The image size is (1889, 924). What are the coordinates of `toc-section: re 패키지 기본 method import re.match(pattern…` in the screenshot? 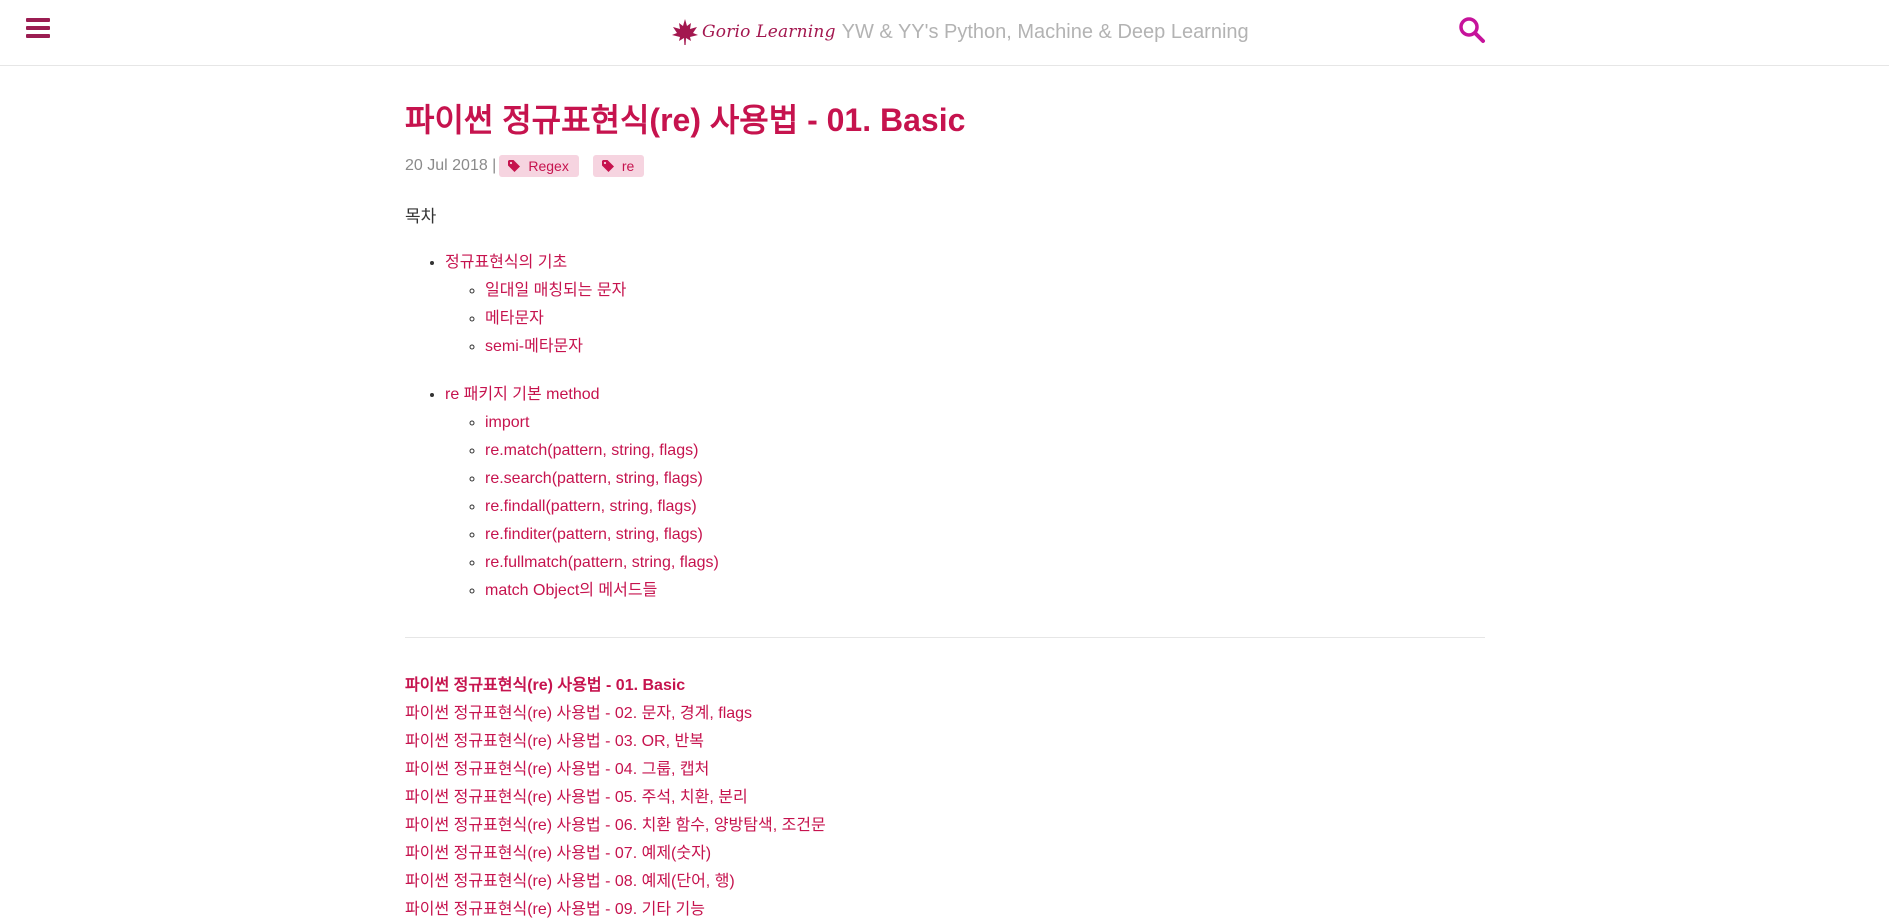 It's located at (965, 493).